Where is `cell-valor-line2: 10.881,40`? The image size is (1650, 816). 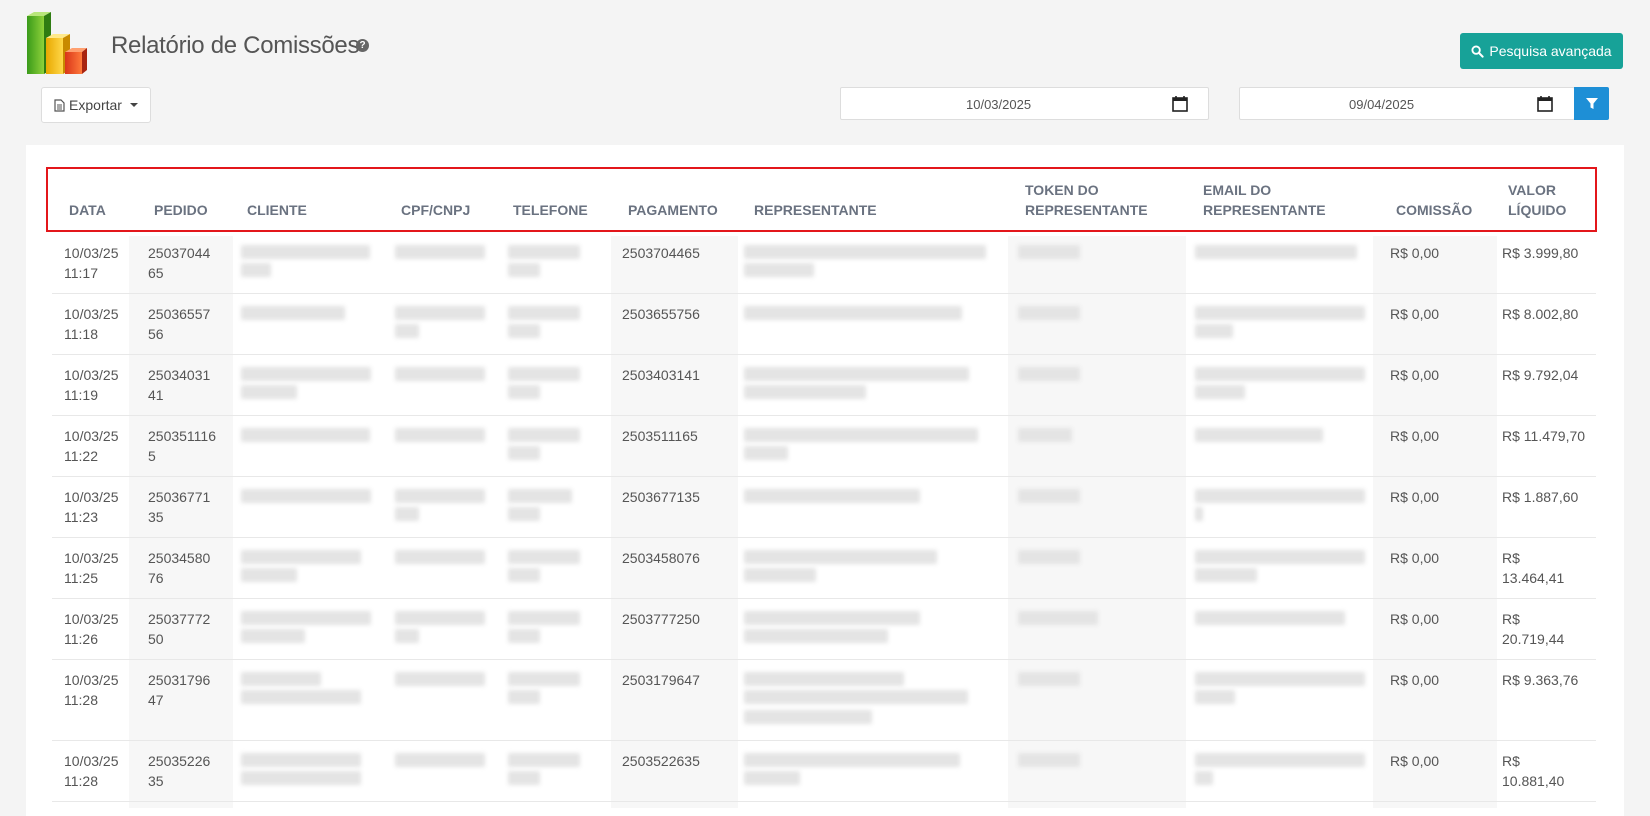
cell-valor-line2: 10.881,40 is located at coordinates (1533, 781).